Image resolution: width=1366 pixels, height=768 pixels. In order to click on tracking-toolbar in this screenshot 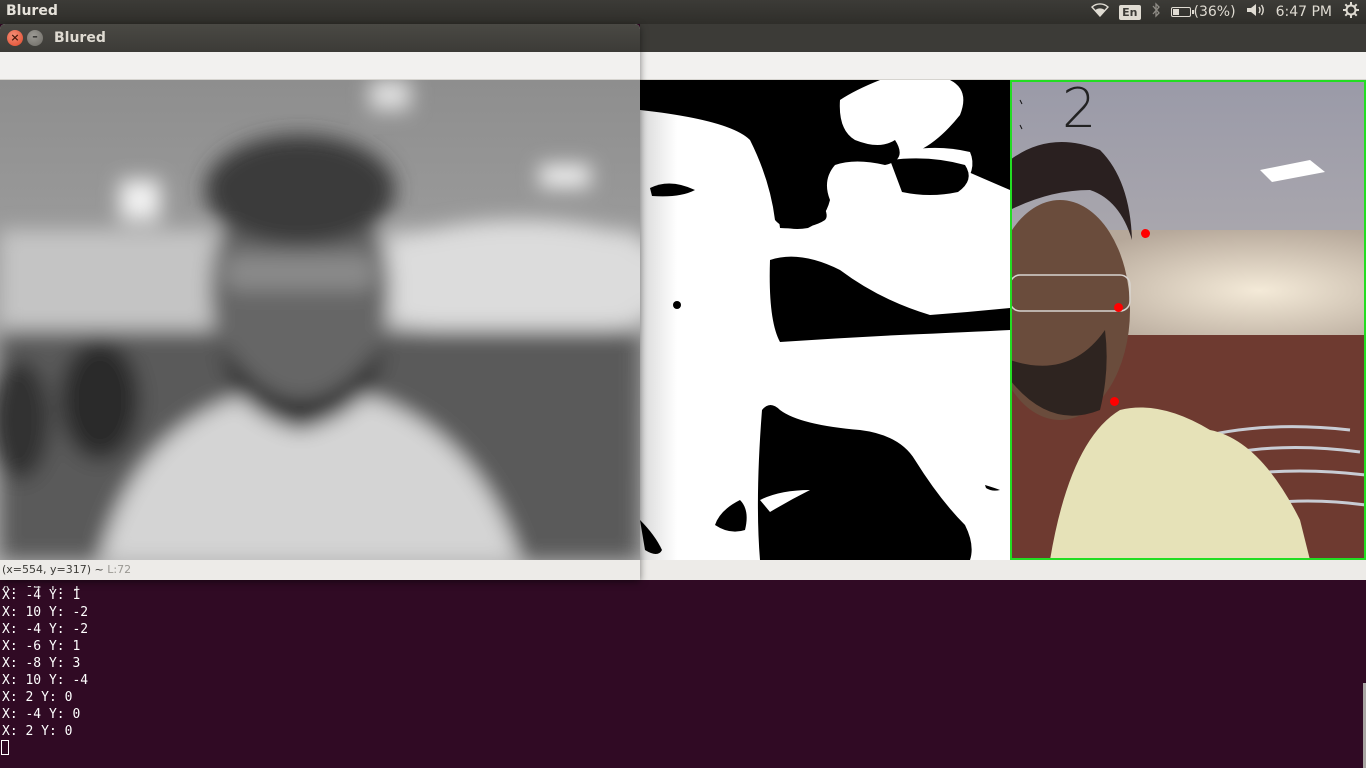, I will do `click(1188, 66)`.